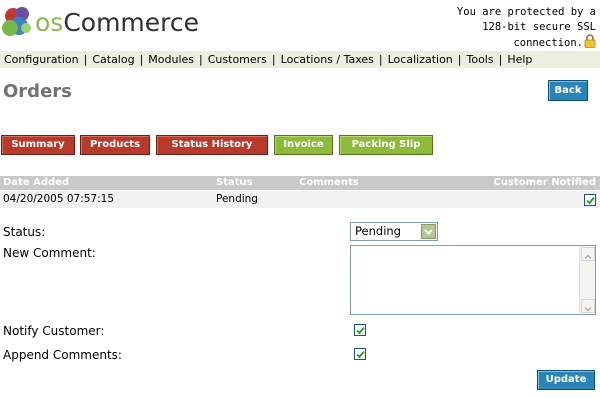 Image resolution: width=600 pixels, height=398 pixels. I want to click on menu-item-localization: Localization, so click(420, 59).